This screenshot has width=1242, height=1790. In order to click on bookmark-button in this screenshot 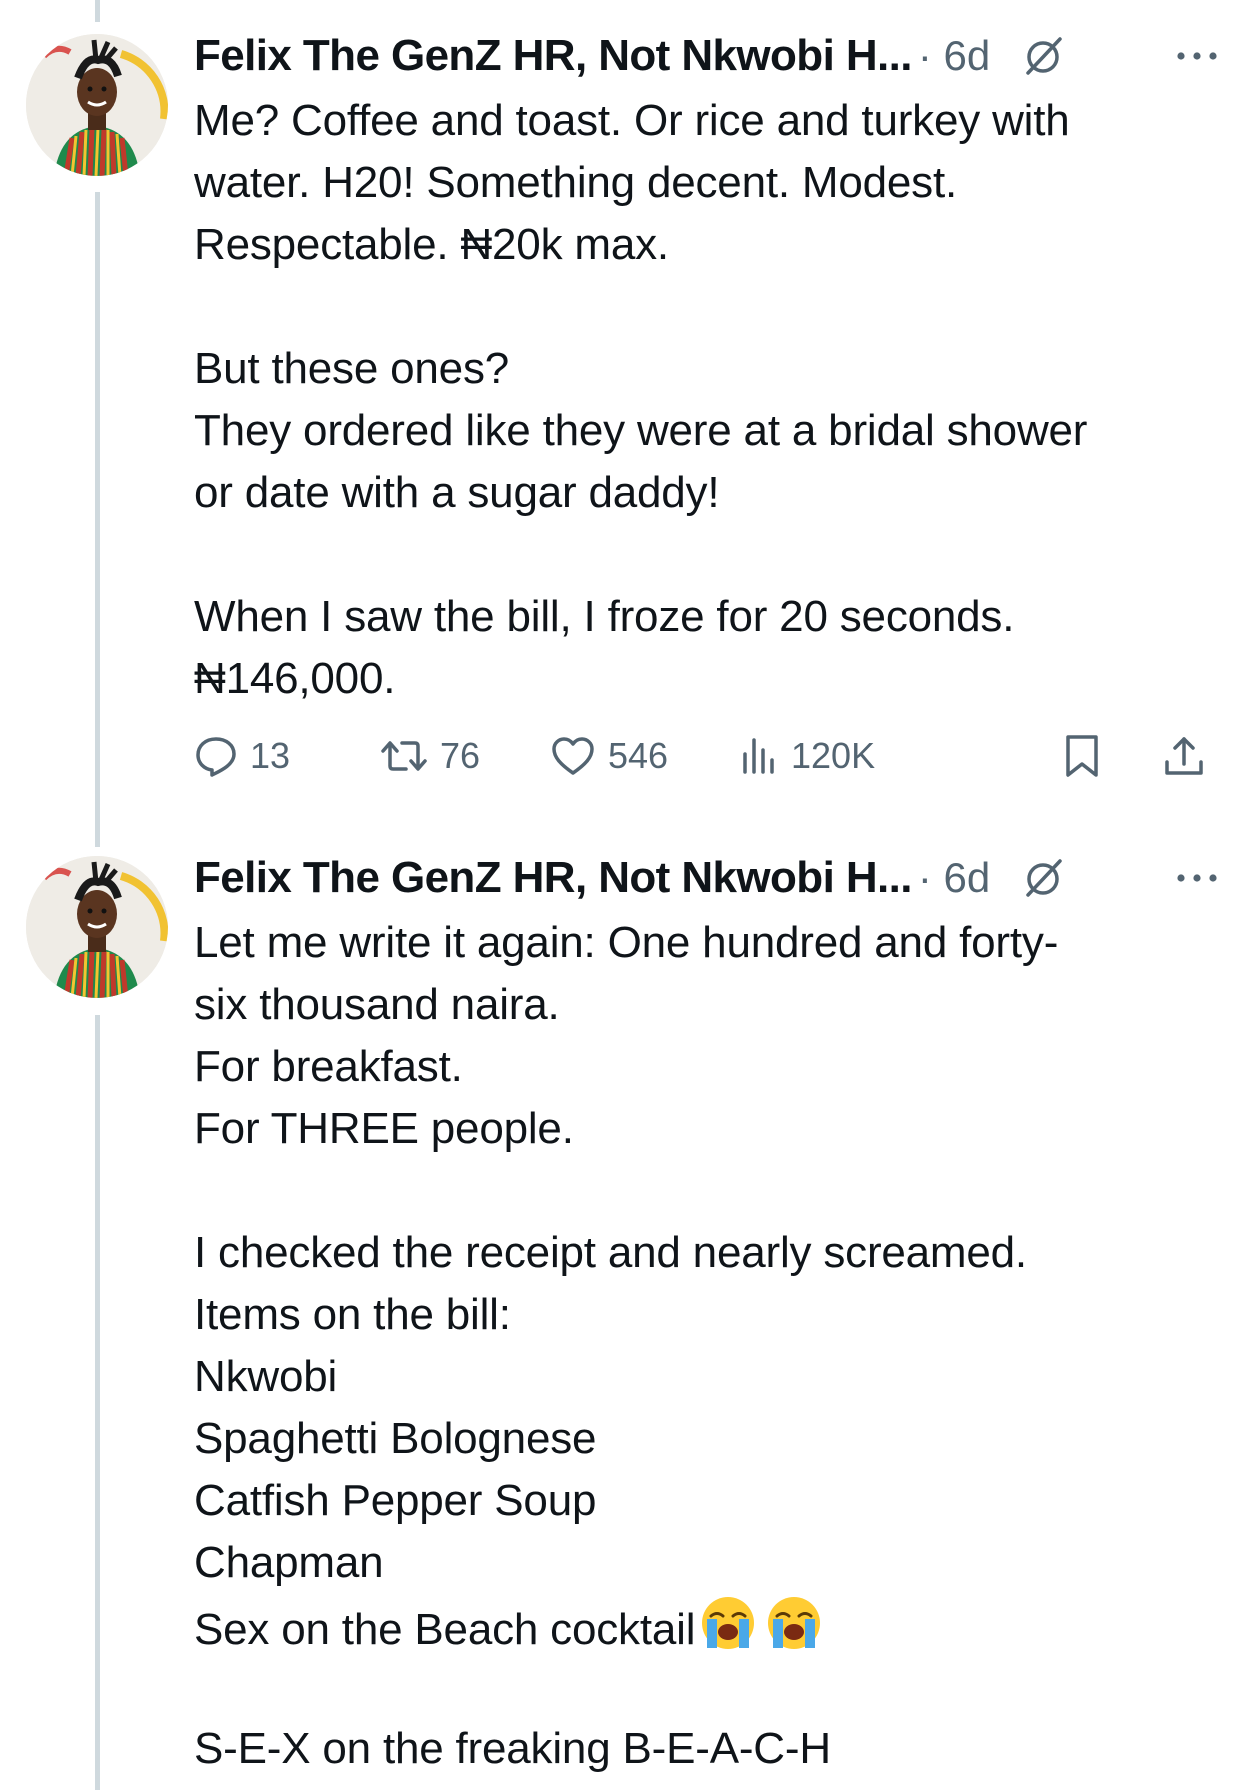, I will do `click(1082, 756)`.